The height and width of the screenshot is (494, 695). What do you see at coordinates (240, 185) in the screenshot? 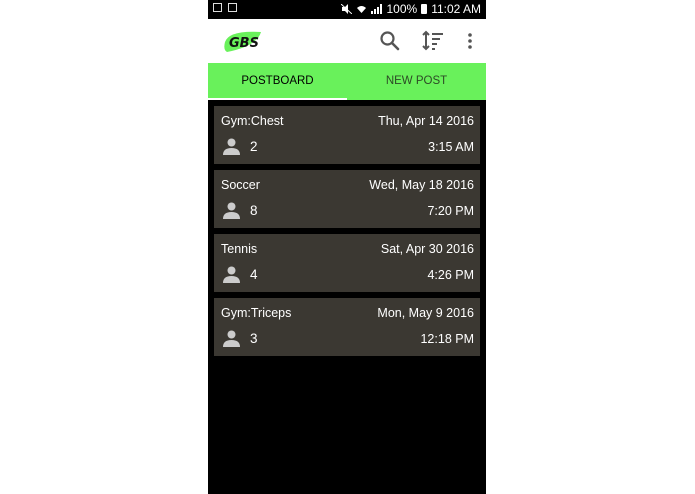
I see `post-name: Soccer` at bounding box center [240, 185].